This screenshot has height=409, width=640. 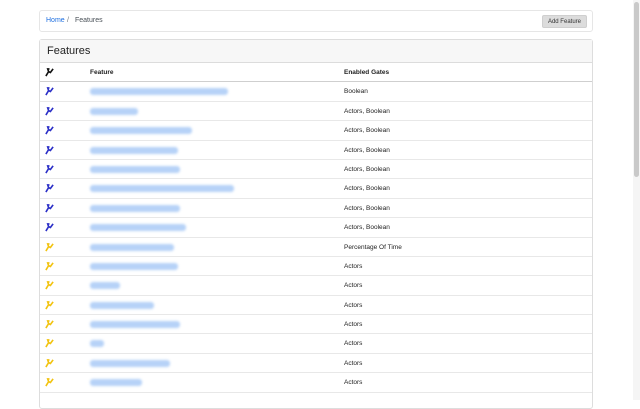 I want to click on feature-column-header: Feature, so click(x=101, y=72).